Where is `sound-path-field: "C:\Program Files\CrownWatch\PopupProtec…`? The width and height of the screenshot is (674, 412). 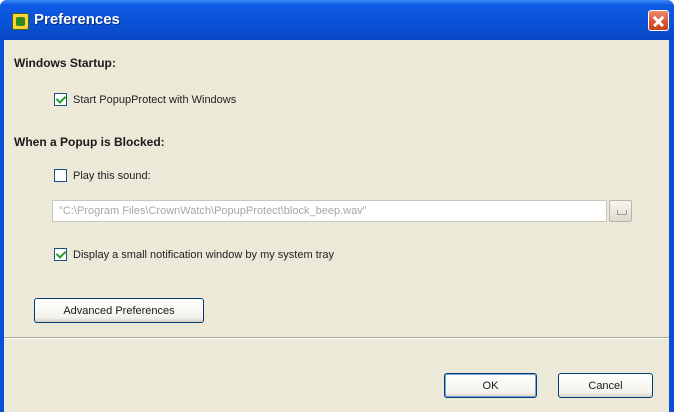
sound-path-field: "C:\Program Files\CrownWatch\PopupProtec… is located at coordinates (329, 211).